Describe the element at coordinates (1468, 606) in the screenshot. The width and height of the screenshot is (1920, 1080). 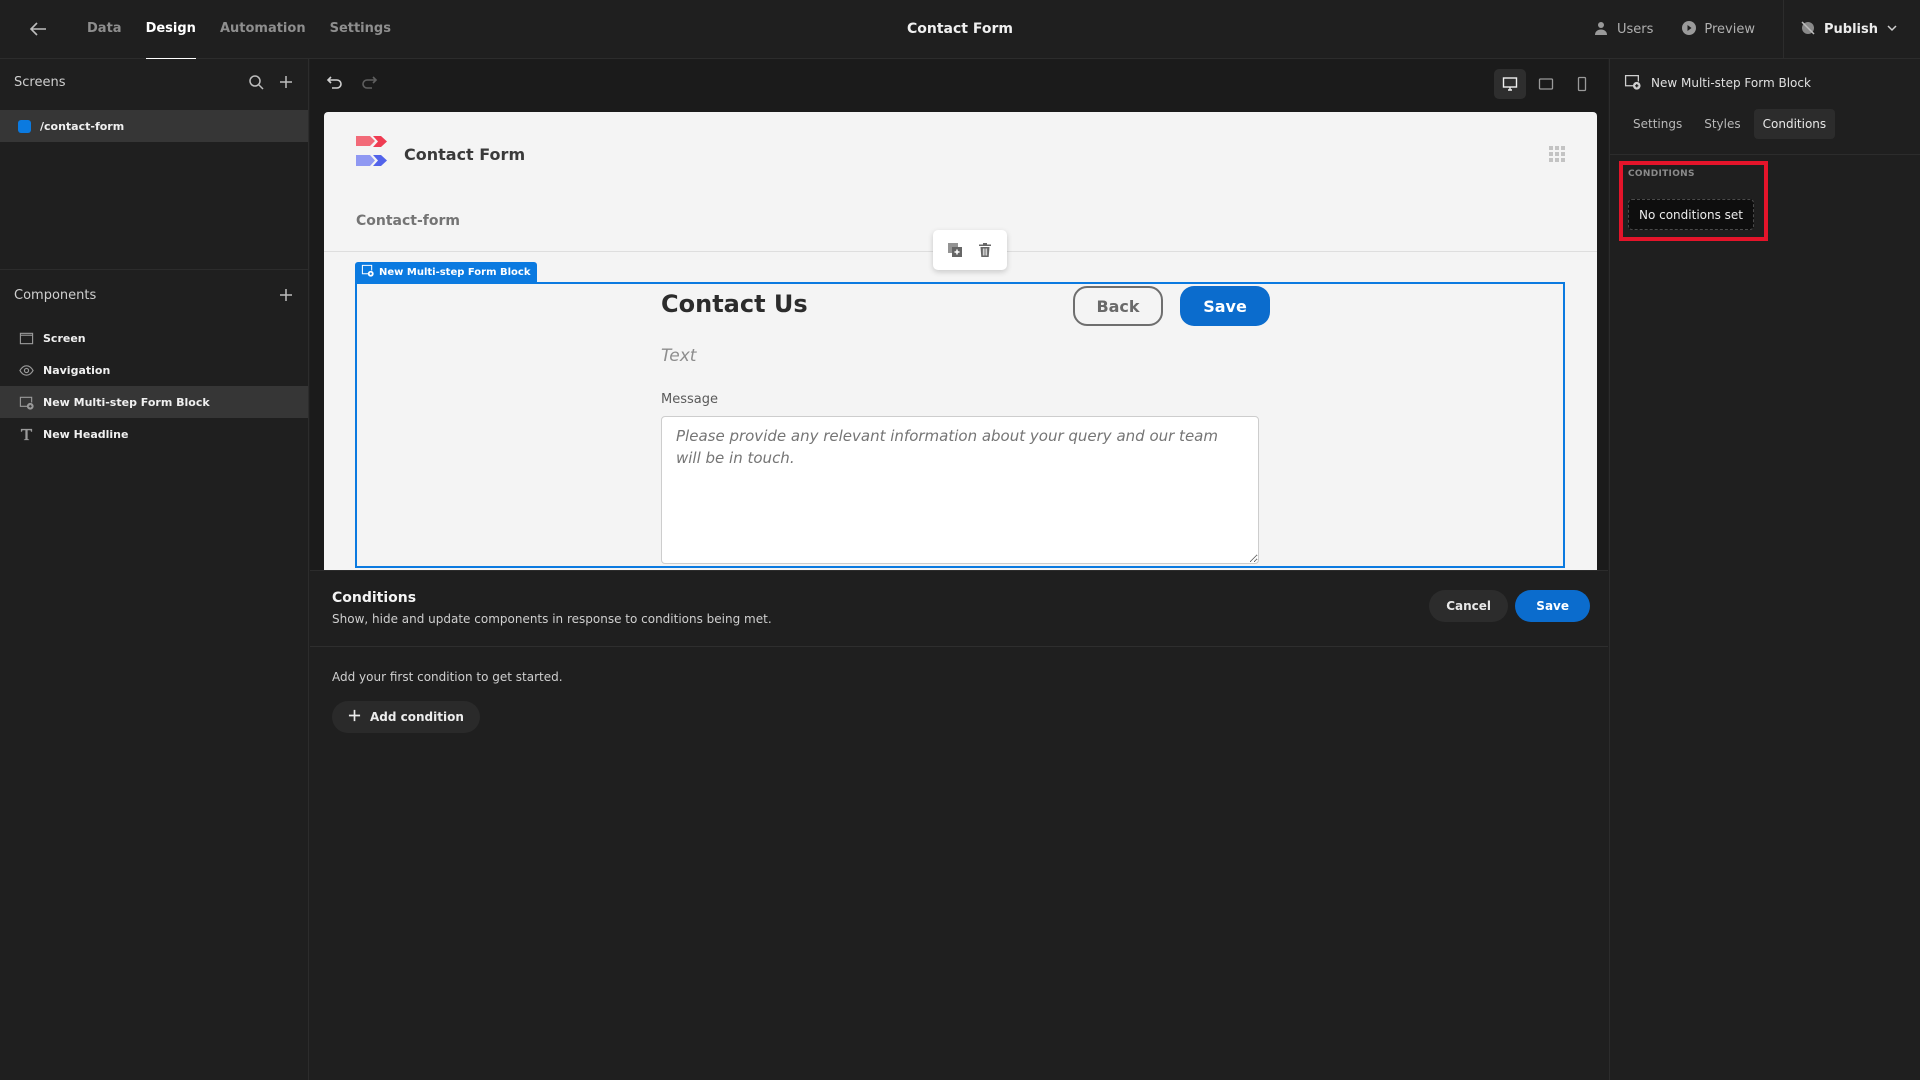
I see `cancel-button: Cancel` at that location.